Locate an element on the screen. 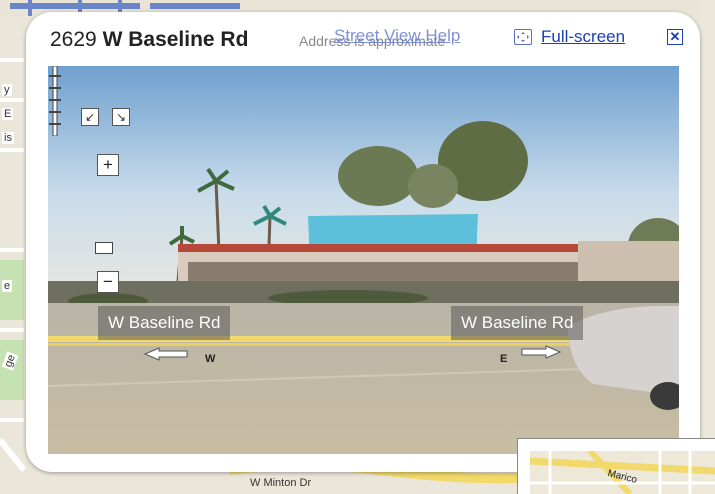 The height and width of the screenshot is (494, 715). direction-west-label: W is located at coordinates (210, 359).